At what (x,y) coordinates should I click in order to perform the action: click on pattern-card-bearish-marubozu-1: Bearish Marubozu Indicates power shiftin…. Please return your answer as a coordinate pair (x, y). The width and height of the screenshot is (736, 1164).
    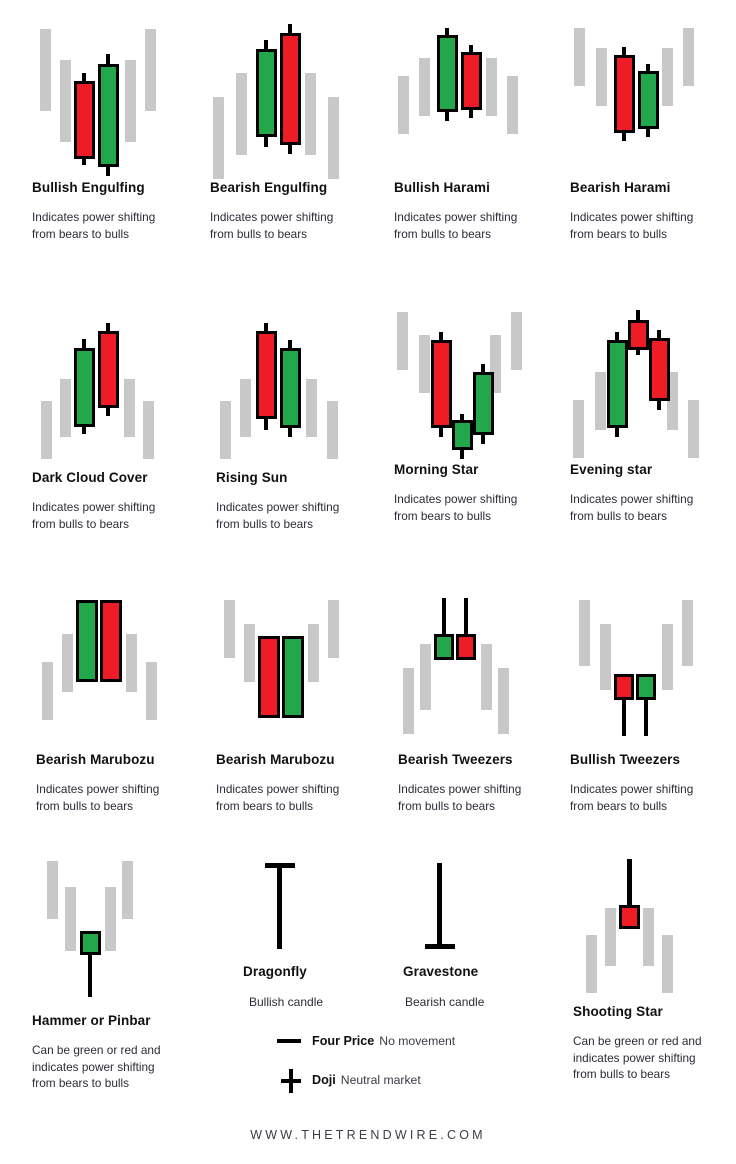
    Looking at the image, I should click on (121, 703).